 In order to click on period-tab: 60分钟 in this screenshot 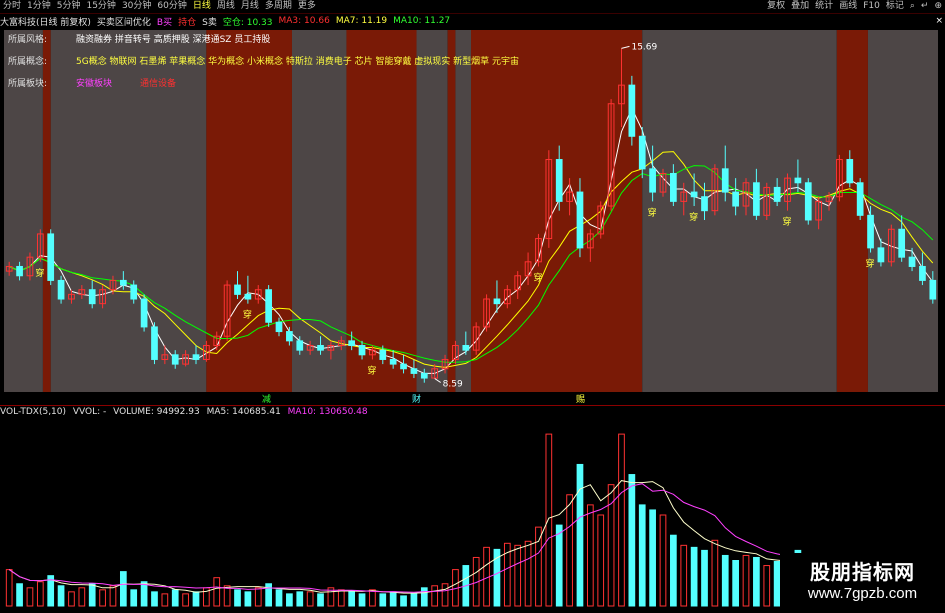, I will do `click(171, 6)`.